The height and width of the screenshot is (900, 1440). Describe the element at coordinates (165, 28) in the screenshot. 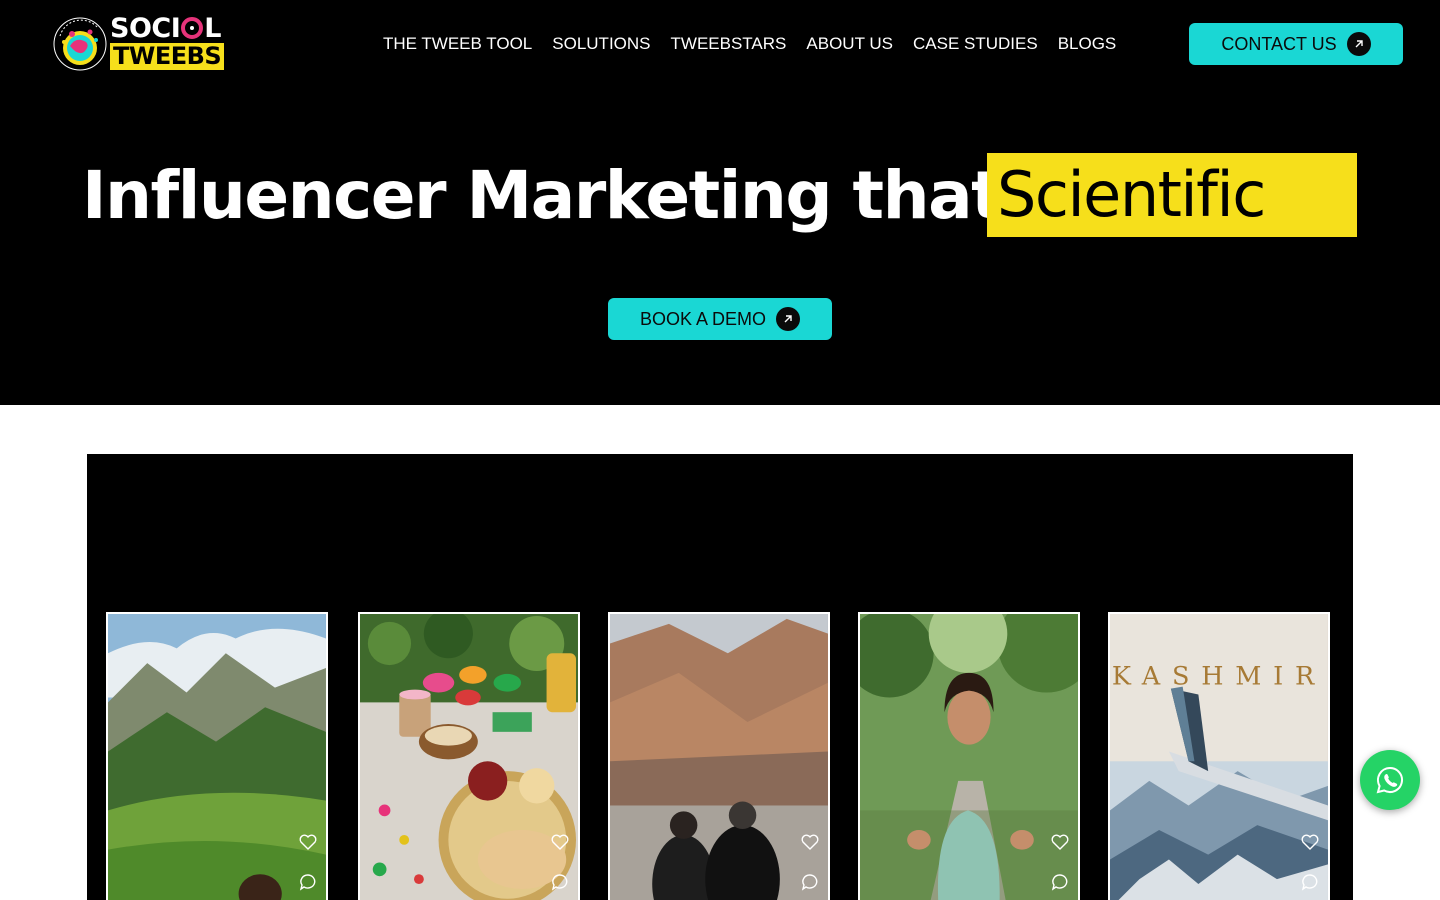

I see `logo-word-social: SOCI L` at that location.